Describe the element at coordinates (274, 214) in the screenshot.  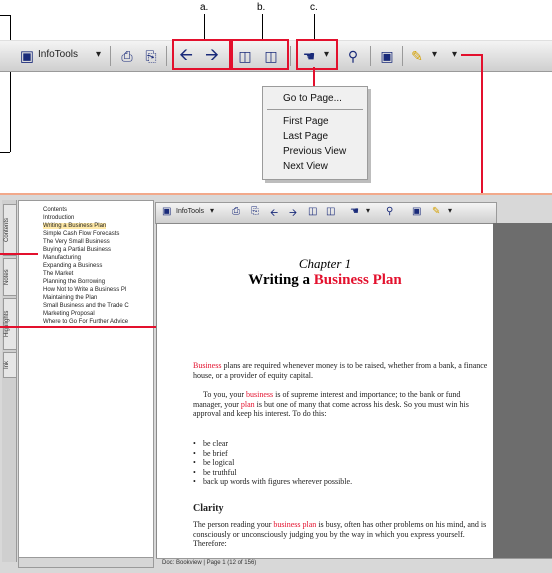
I see `back-arrow-icon: 🡨` at that location.